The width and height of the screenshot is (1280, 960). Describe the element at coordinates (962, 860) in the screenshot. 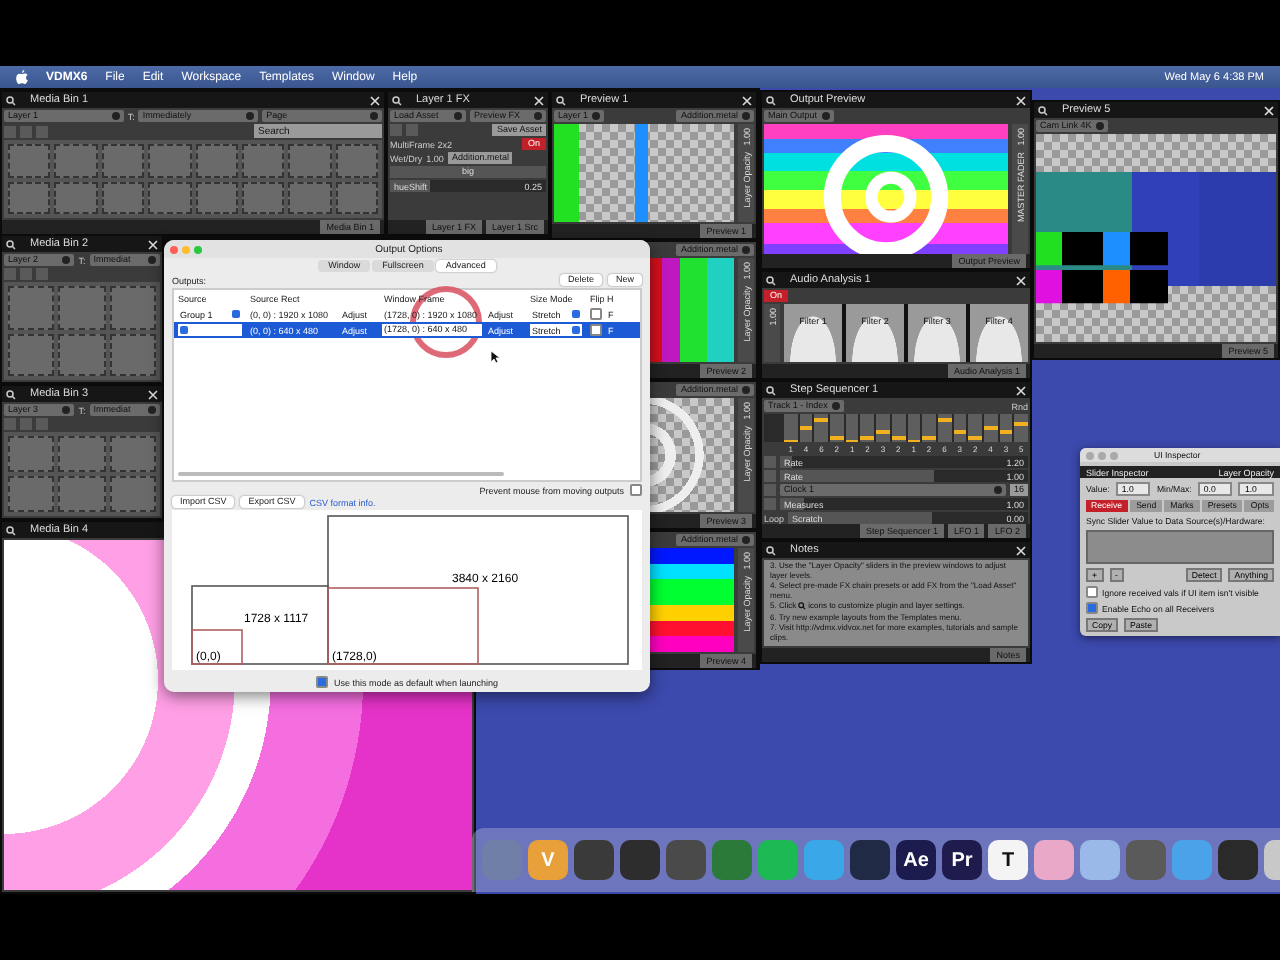

I see `app-icon: Pr` at that location.